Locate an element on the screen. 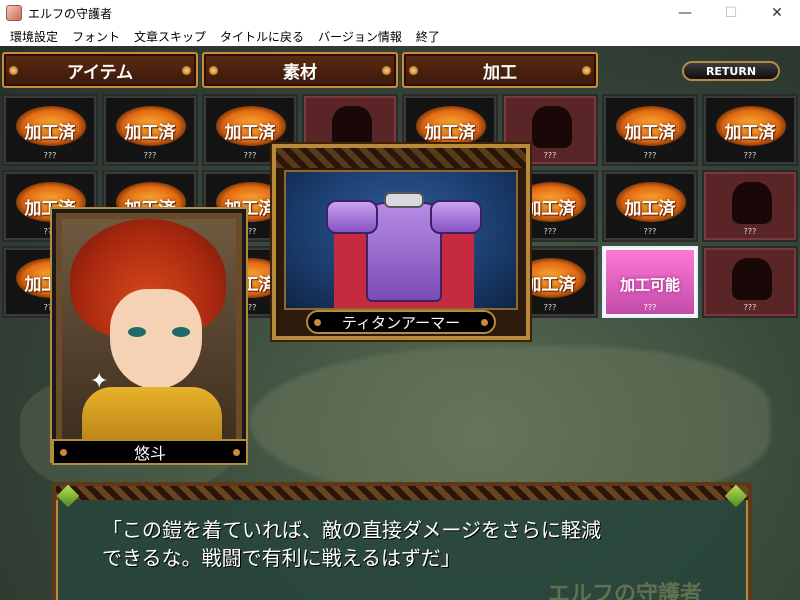 Image resolution: width=800 pixels, height=600 pixels. character-face is located at coordinates (156, 339).